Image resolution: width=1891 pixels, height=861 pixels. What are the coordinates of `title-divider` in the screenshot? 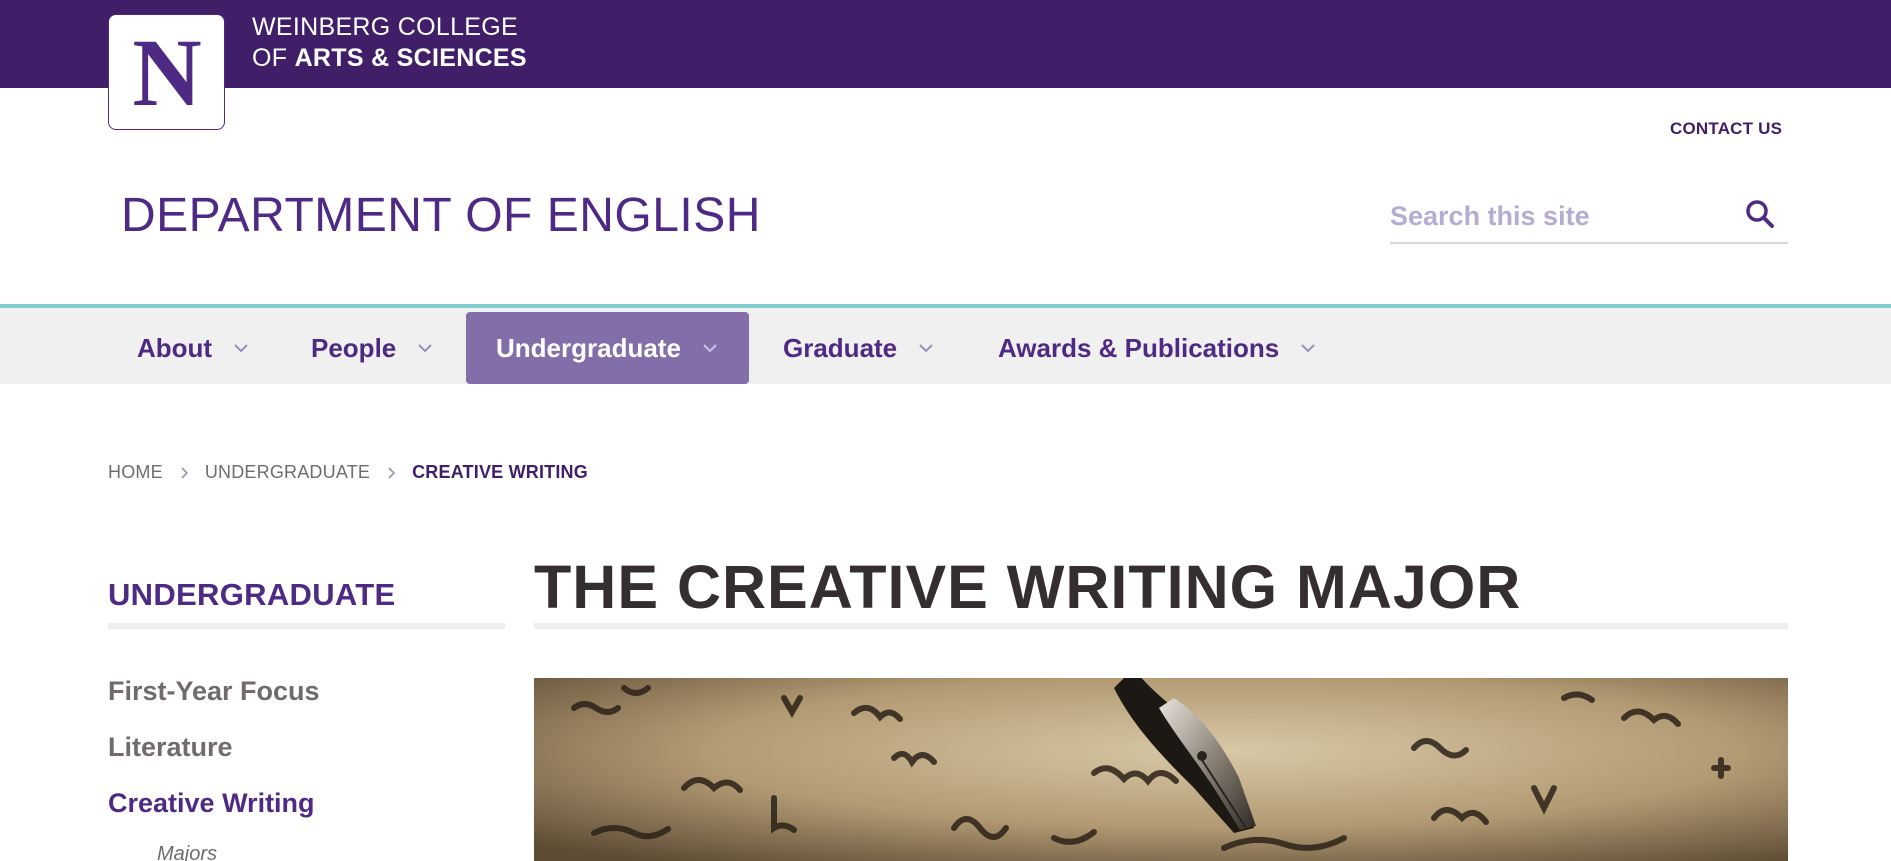 It's located at (1161, 626).